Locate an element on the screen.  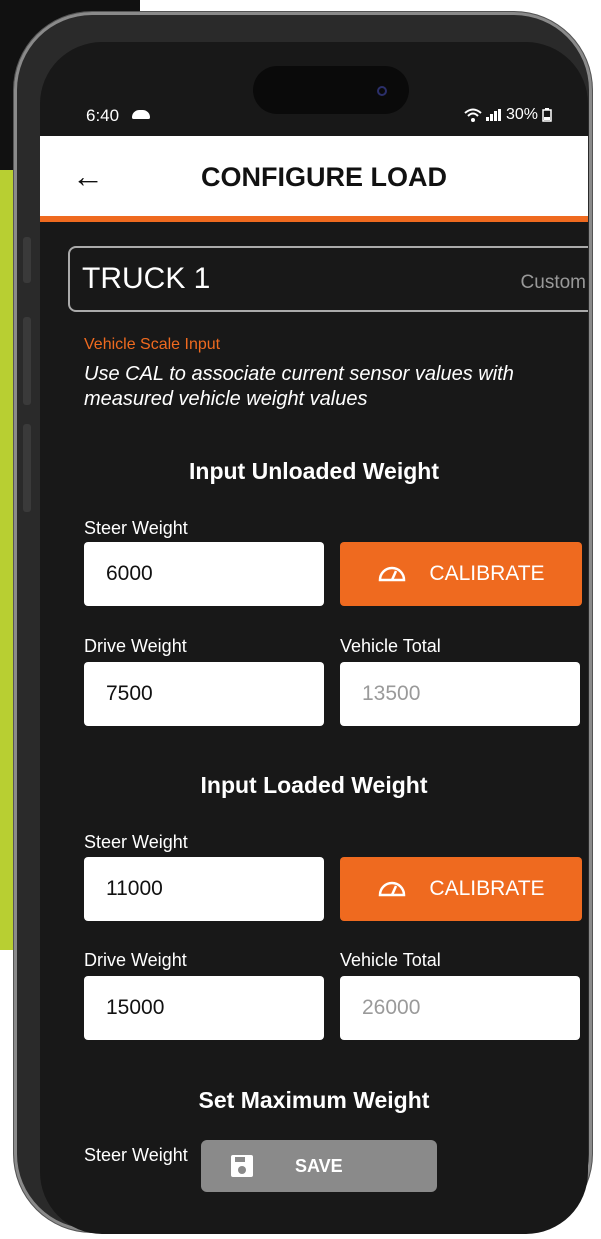
loaded-drive-input: 15000 is located at coordinates (204, 1008).